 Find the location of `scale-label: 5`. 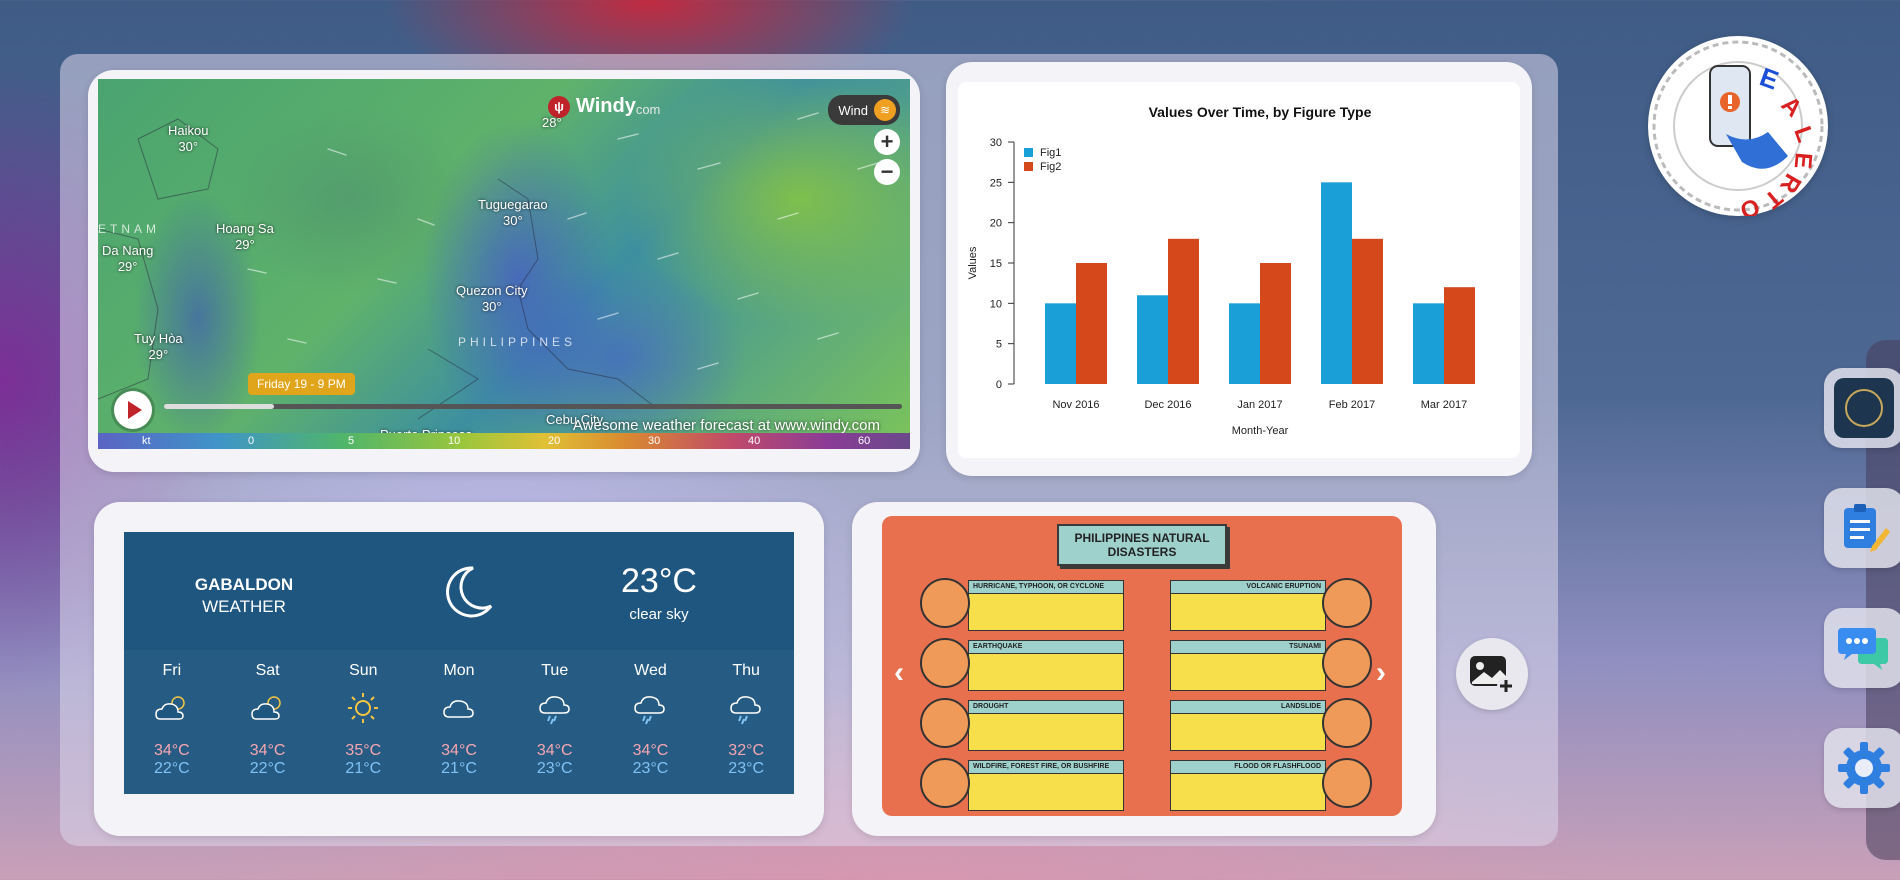

scale-label: 5 is located at coordinates (351, 441).